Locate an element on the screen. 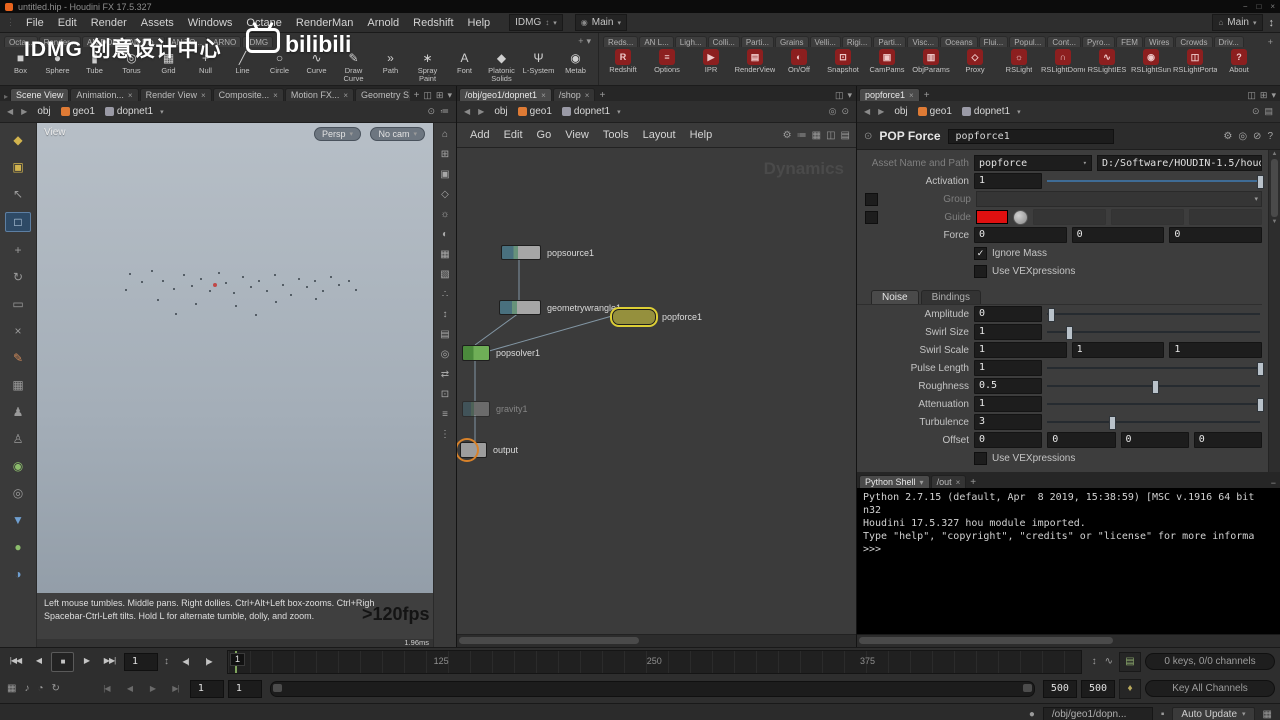  roughness-slider is located at coordinates (1154, 386).